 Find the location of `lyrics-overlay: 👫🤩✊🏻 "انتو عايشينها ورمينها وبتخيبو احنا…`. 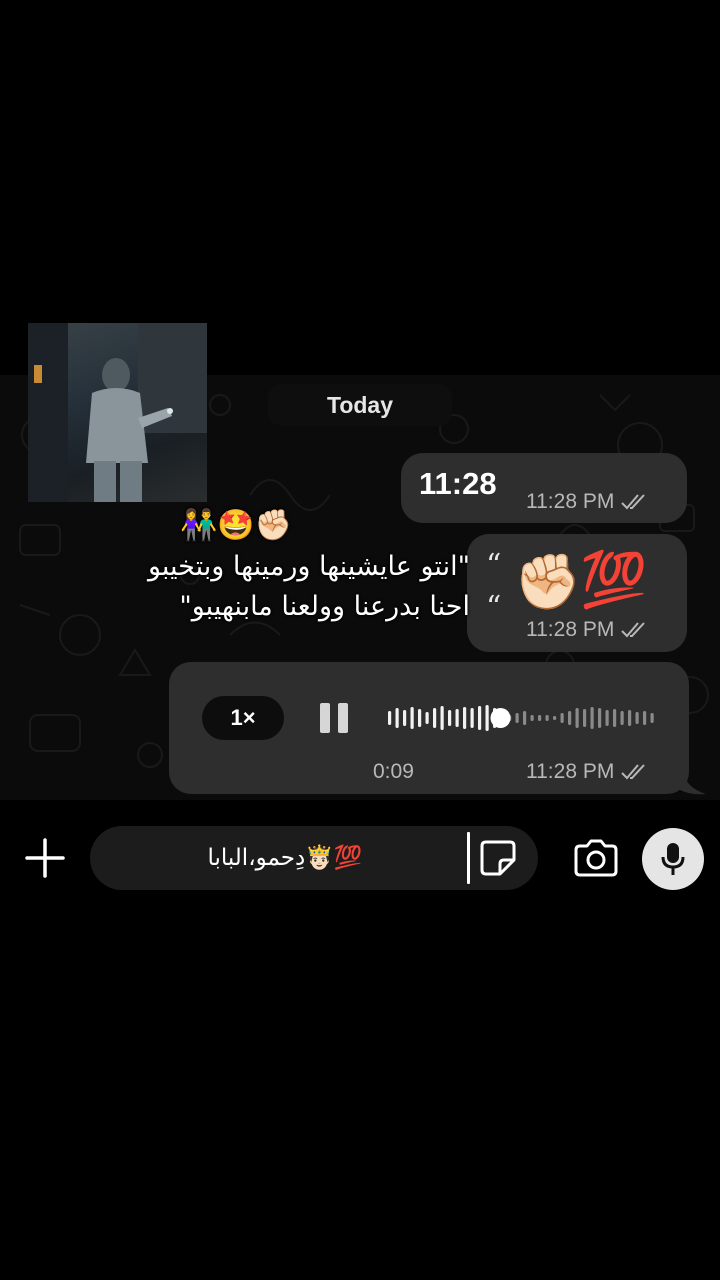

lyrics-overlay: 👫🤩✊🏻 "انتو عايشينها ورمينها وبتخيبو احنا… is located at coordinates (245, 566).